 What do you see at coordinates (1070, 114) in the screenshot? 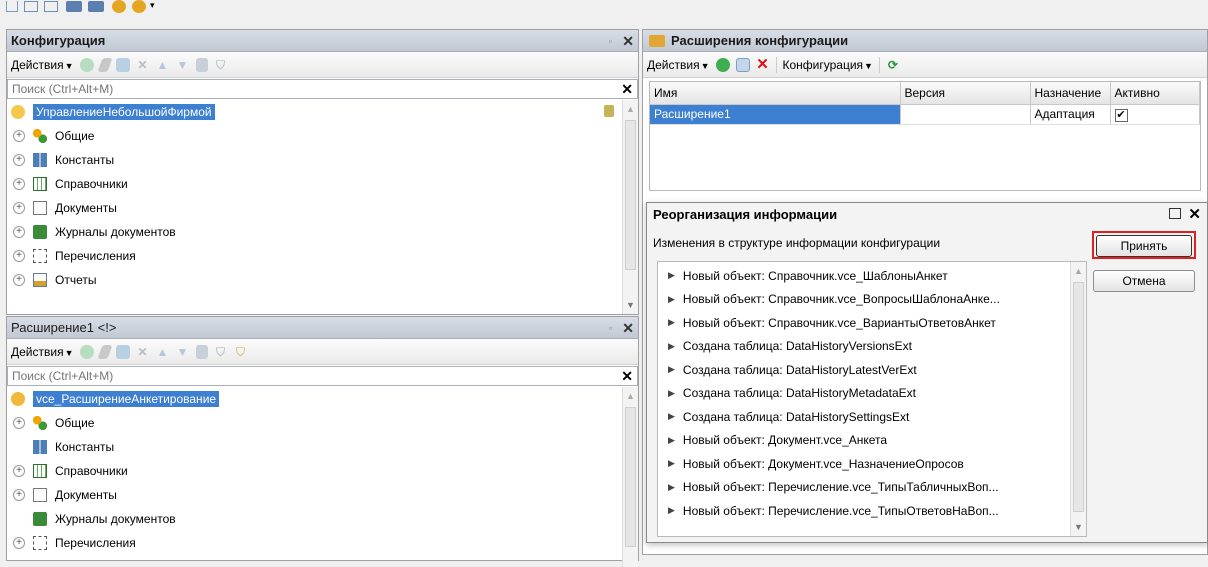
I see `extension-purpose-cell: Адаптация` at bounding box center [1070, 114].